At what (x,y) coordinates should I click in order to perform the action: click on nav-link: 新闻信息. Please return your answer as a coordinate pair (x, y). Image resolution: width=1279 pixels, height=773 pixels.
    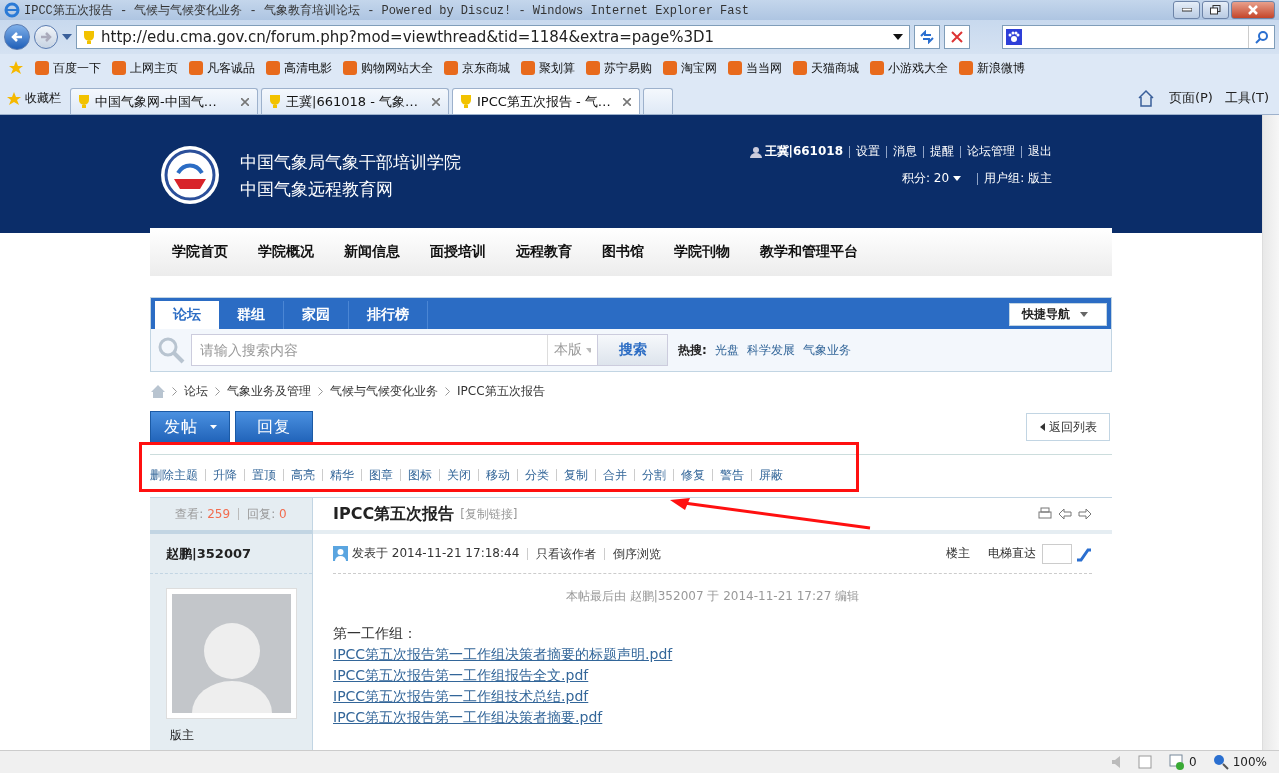
    Looking at the image, I should click on (372, 252).